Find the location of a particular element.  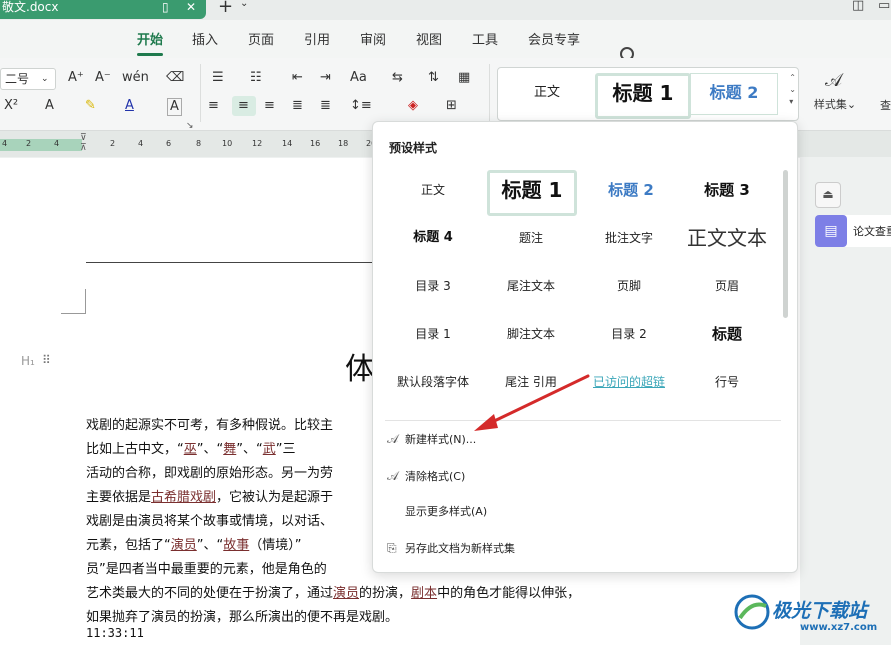

watermark-url: www.xz7.com is located at coordinates (839, 627).